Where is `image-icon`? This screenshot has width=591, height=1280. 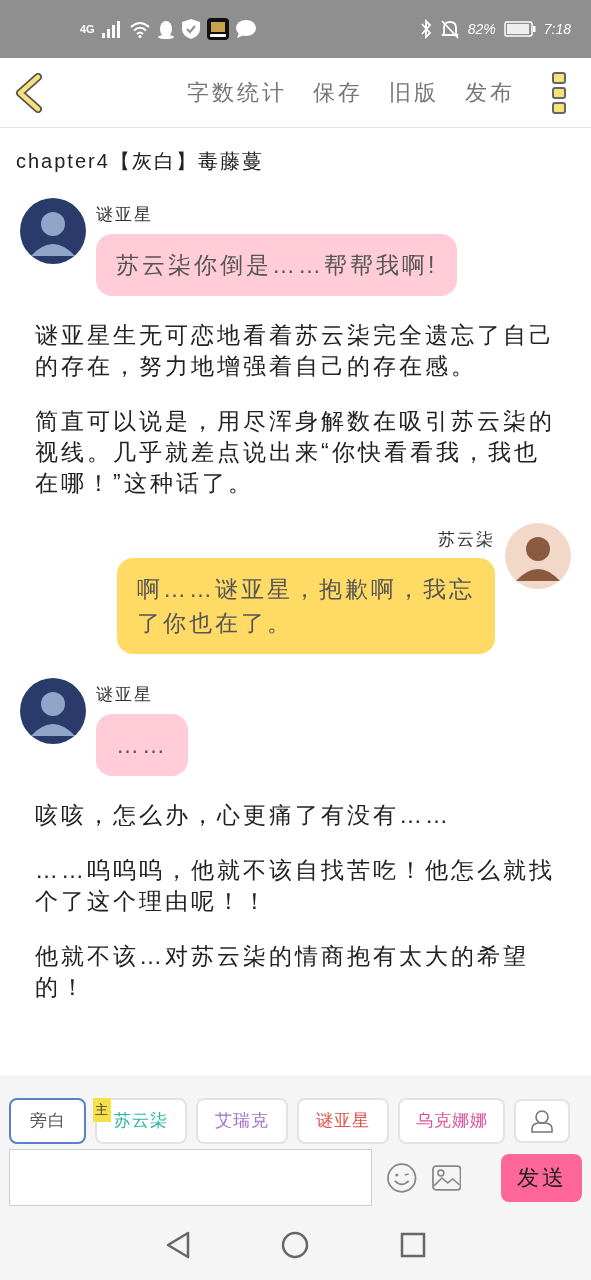 image-icon is located at coordinates (446, 1177).